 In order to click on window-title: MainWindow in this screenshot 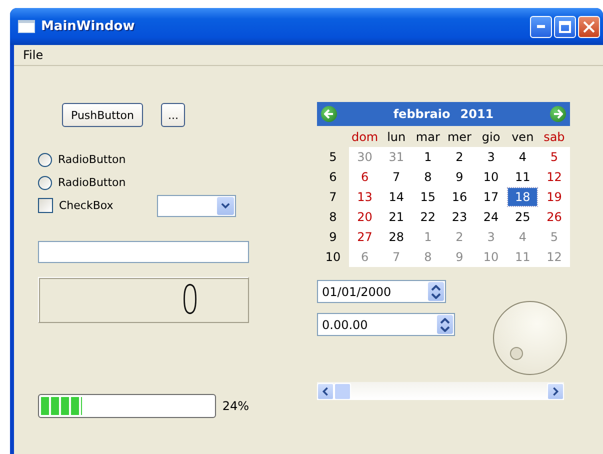, I will do `click(88, 26)`.